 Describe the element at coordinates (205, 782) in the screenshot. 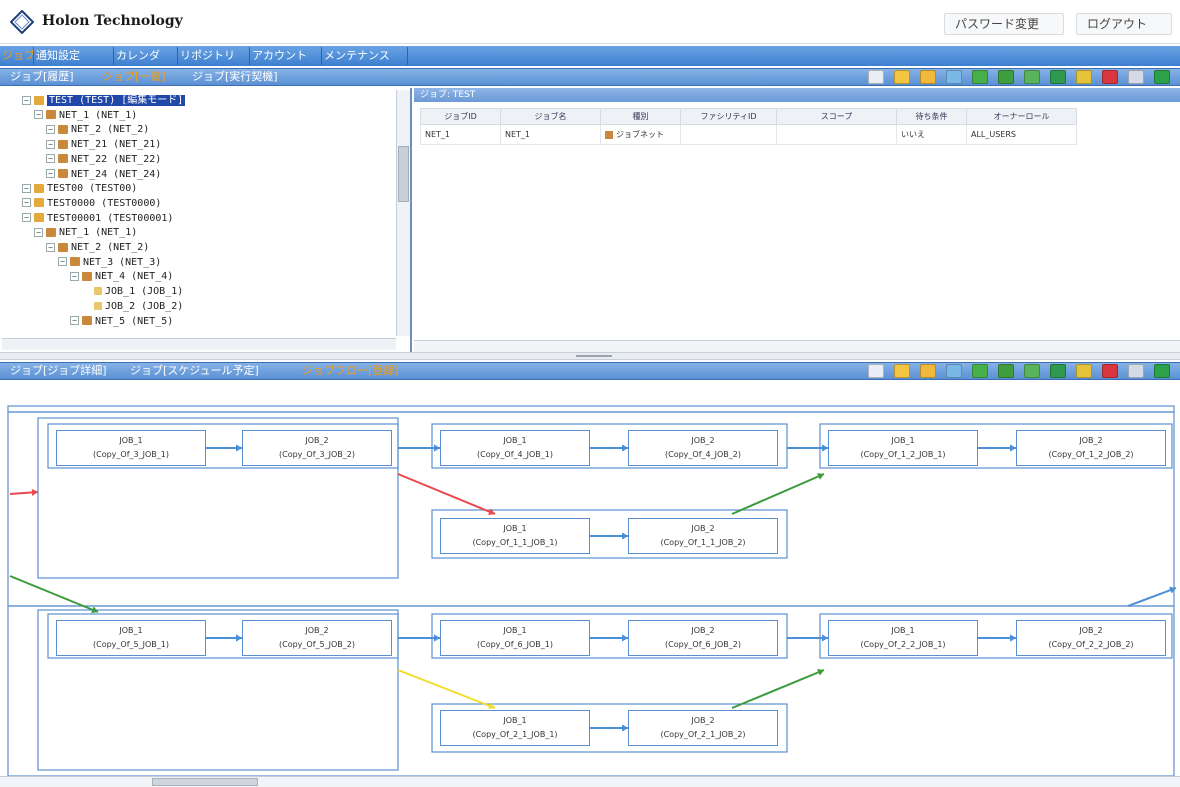

I see `flow-scroll-thumb` at that location.